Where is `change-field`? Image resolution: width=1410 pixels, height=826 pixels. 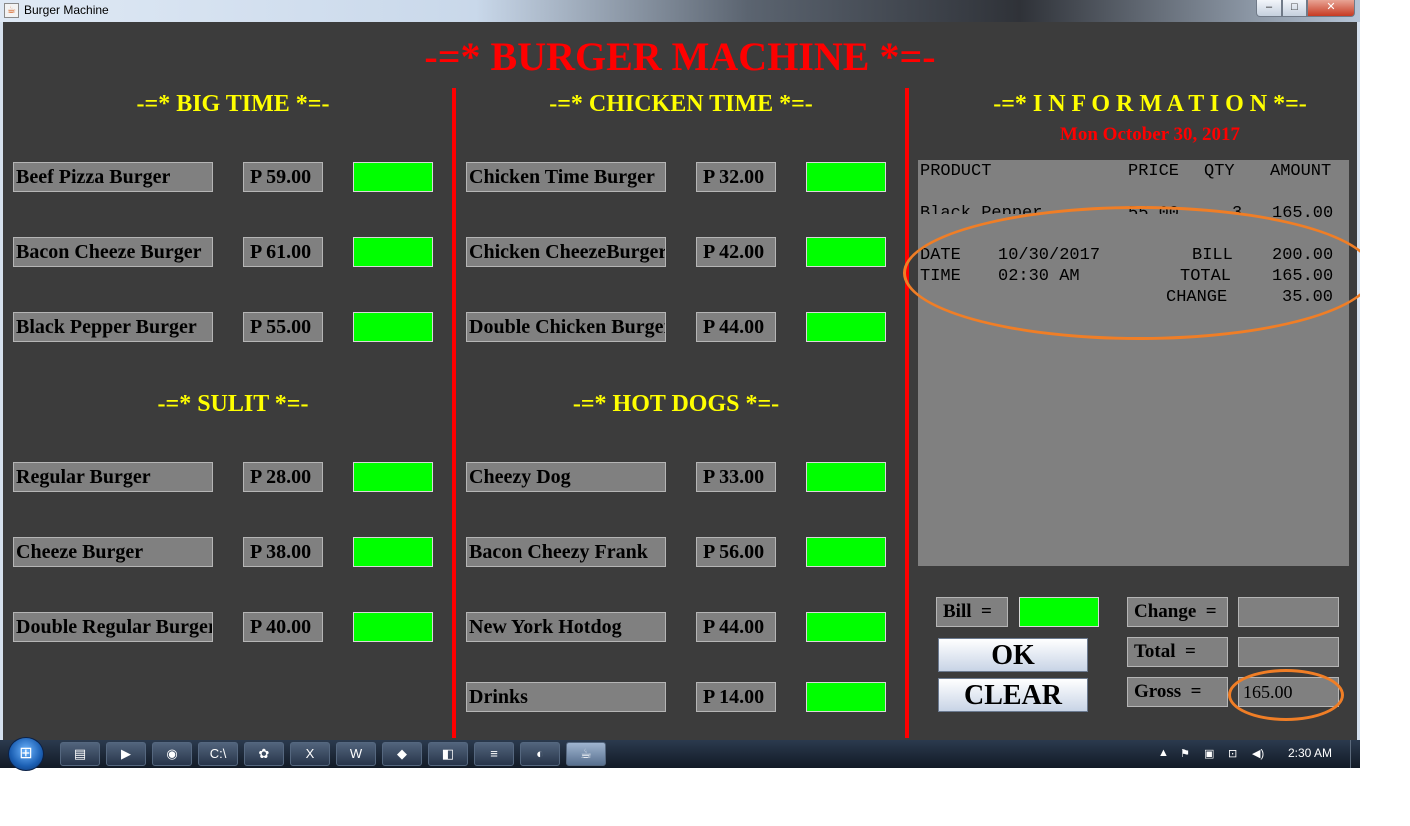 change-field is located at coordinates (1288, 612).